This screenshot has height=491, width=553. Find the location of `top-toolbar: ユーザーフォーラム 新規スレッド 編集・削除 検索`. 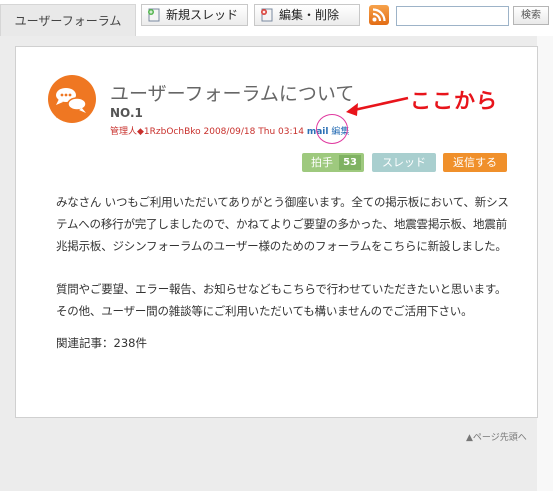

top-toolbar: ユーザーフォーラム 新規スレッド 編集・削除 検索 is located at coordinates (276, 18).